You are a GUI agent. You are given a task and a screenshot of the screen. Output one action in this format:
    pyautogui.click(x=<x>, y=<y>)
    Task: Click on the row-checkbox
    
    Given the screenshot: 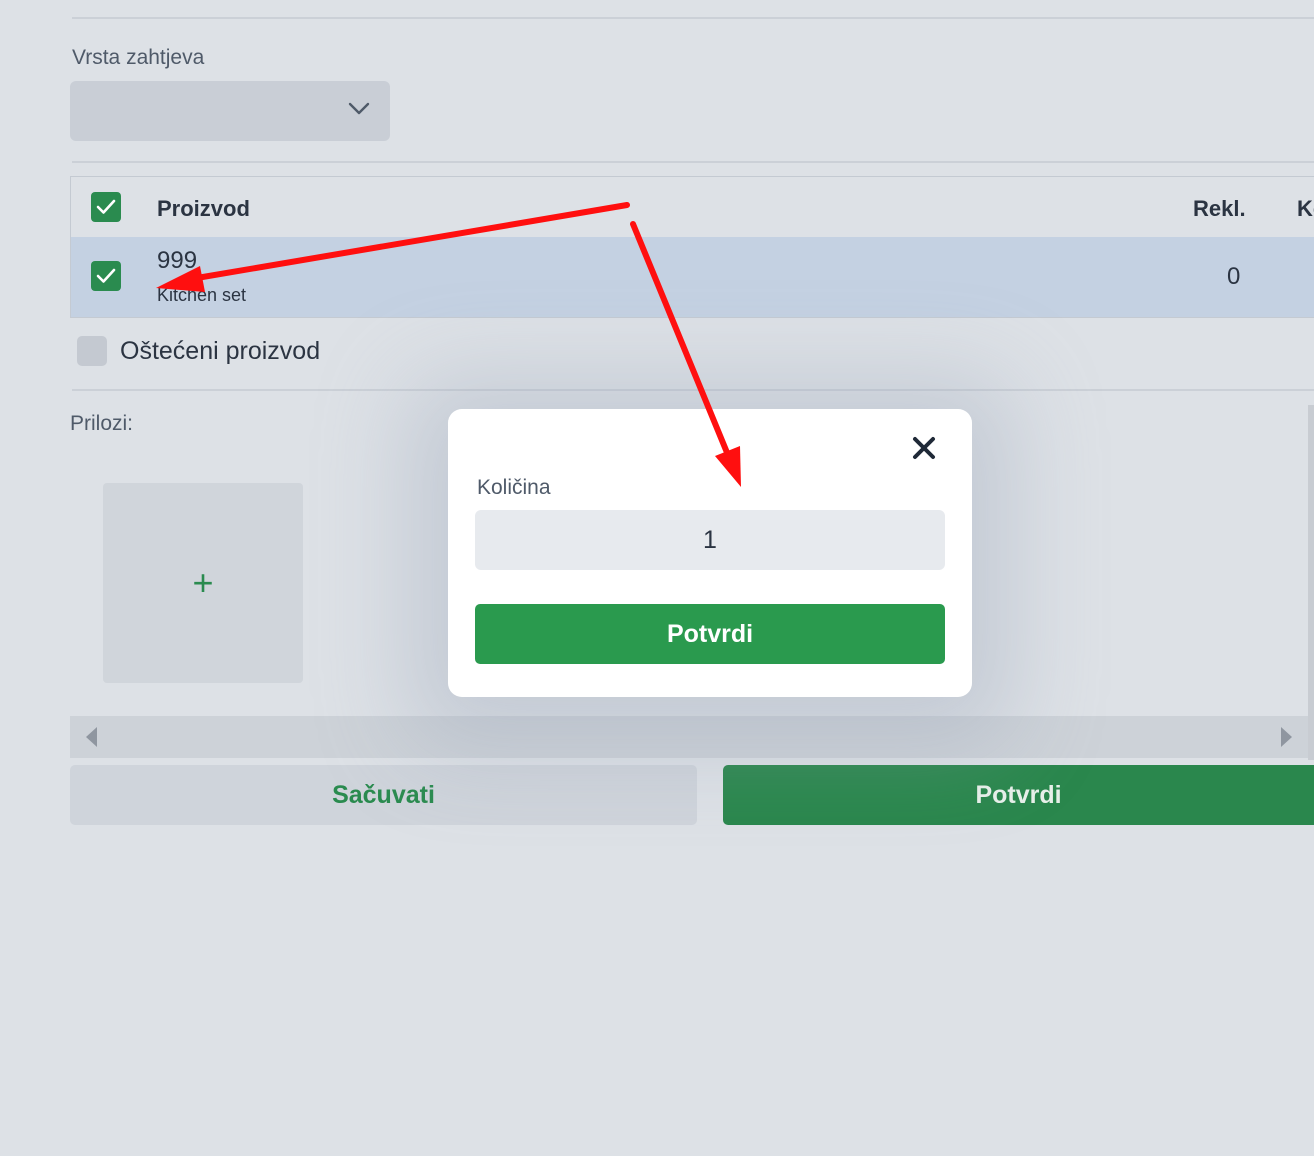 What is the action you would take?
    pyautogui.click(x=106, y=276)
    